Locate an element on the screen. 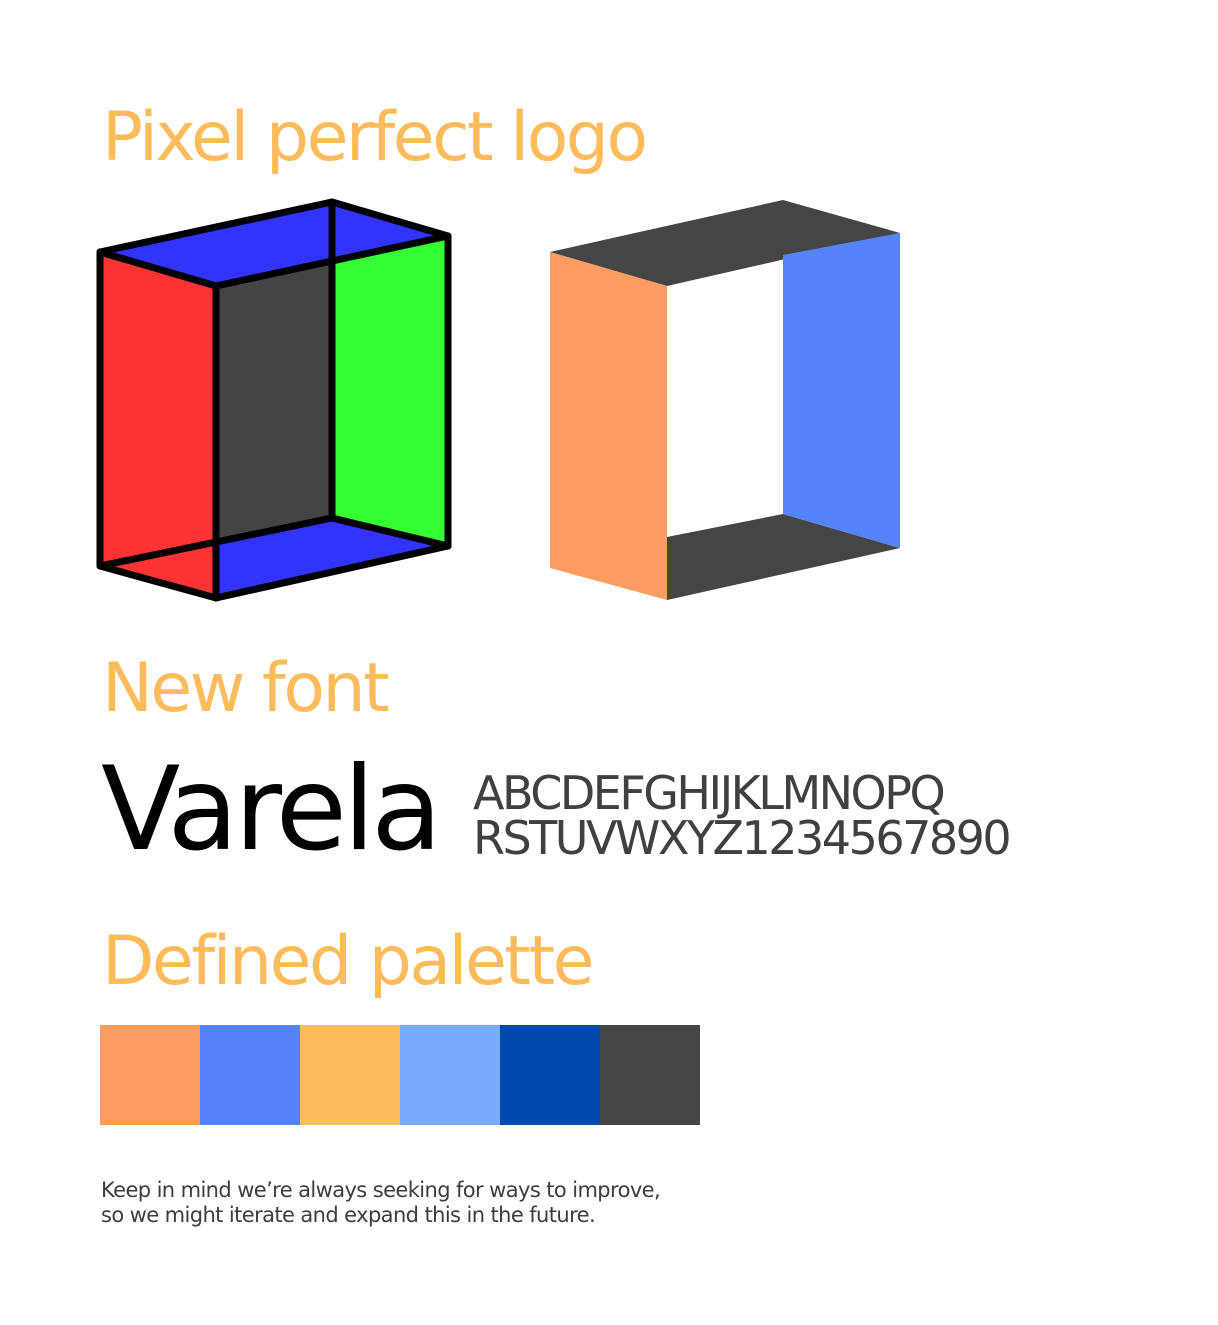 This screenshot has width=1218, height=1325. swatch-dark-blue is located at coordinates (550, 1075).